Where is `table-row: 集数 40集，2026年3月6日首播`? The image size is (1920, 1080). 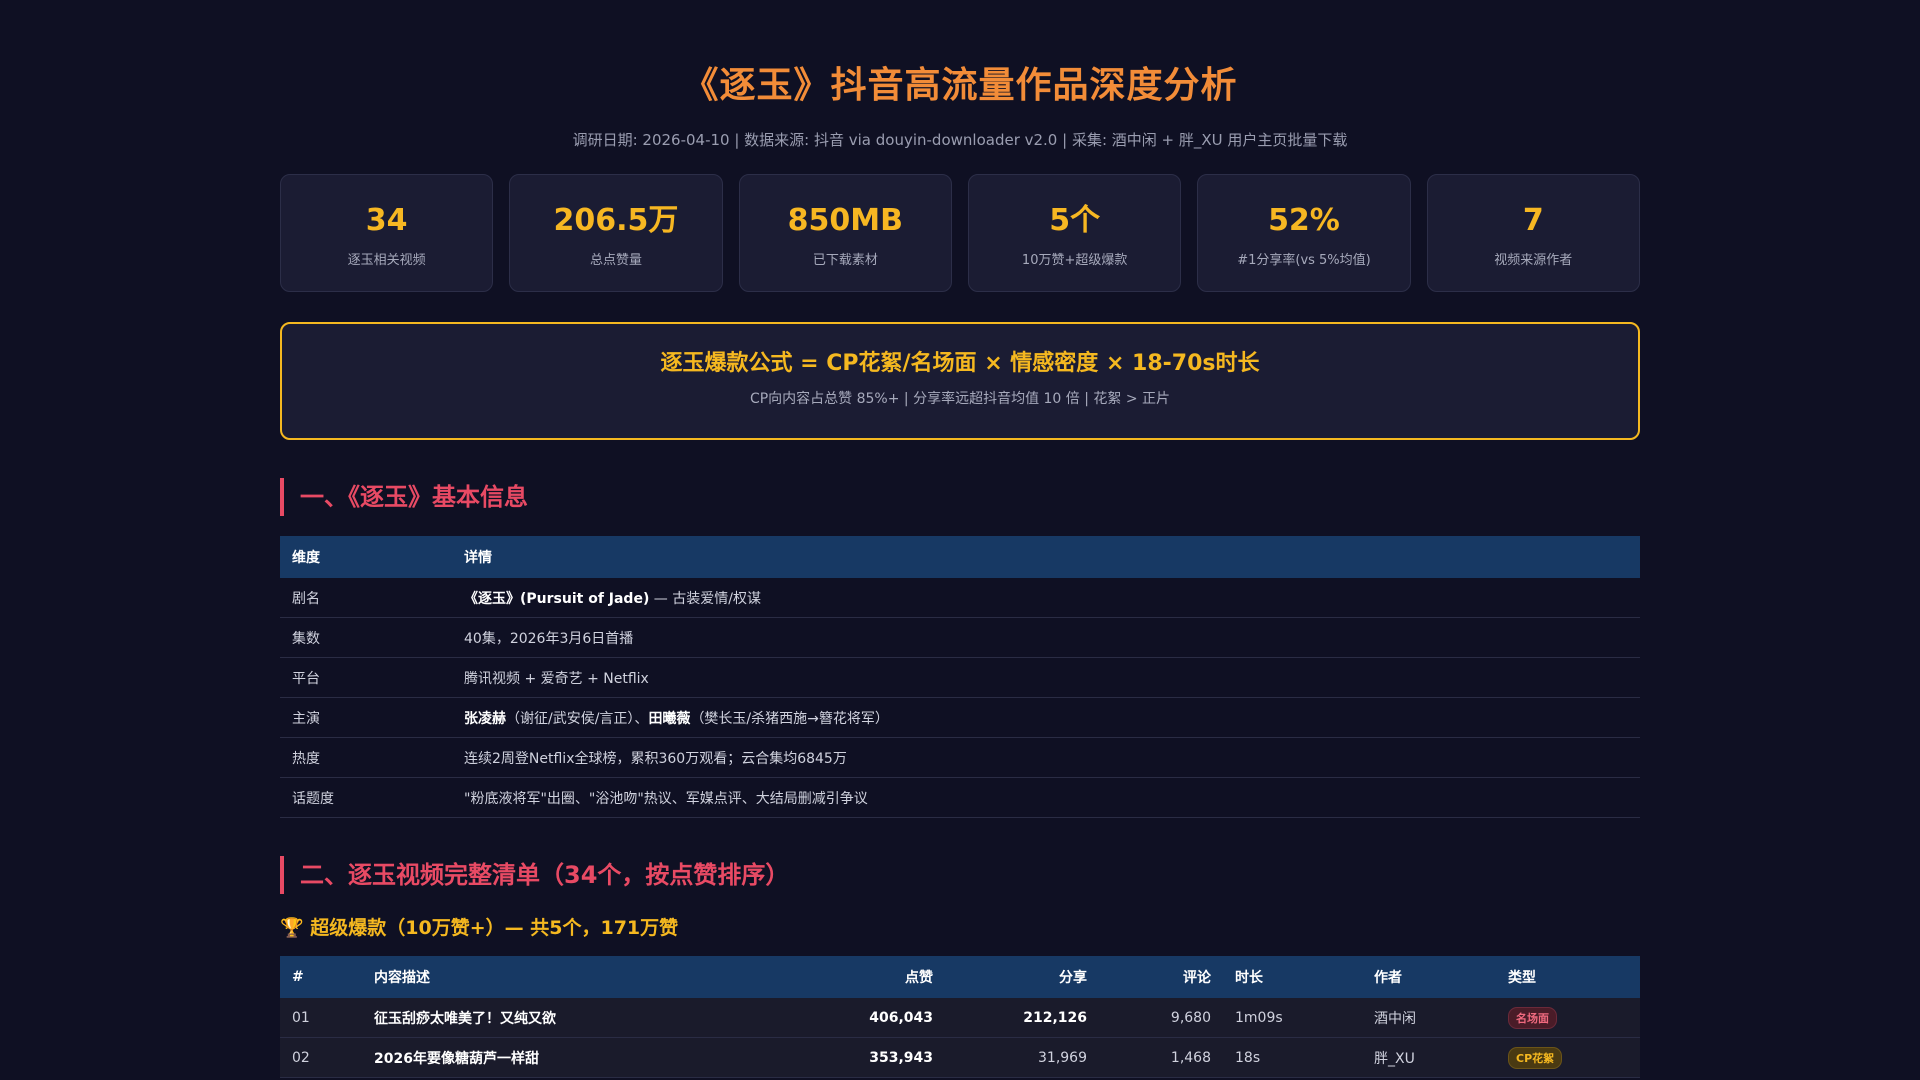 table-row: 集数 40集，2026年3月6日首播 is located at coordinates (960, 637).